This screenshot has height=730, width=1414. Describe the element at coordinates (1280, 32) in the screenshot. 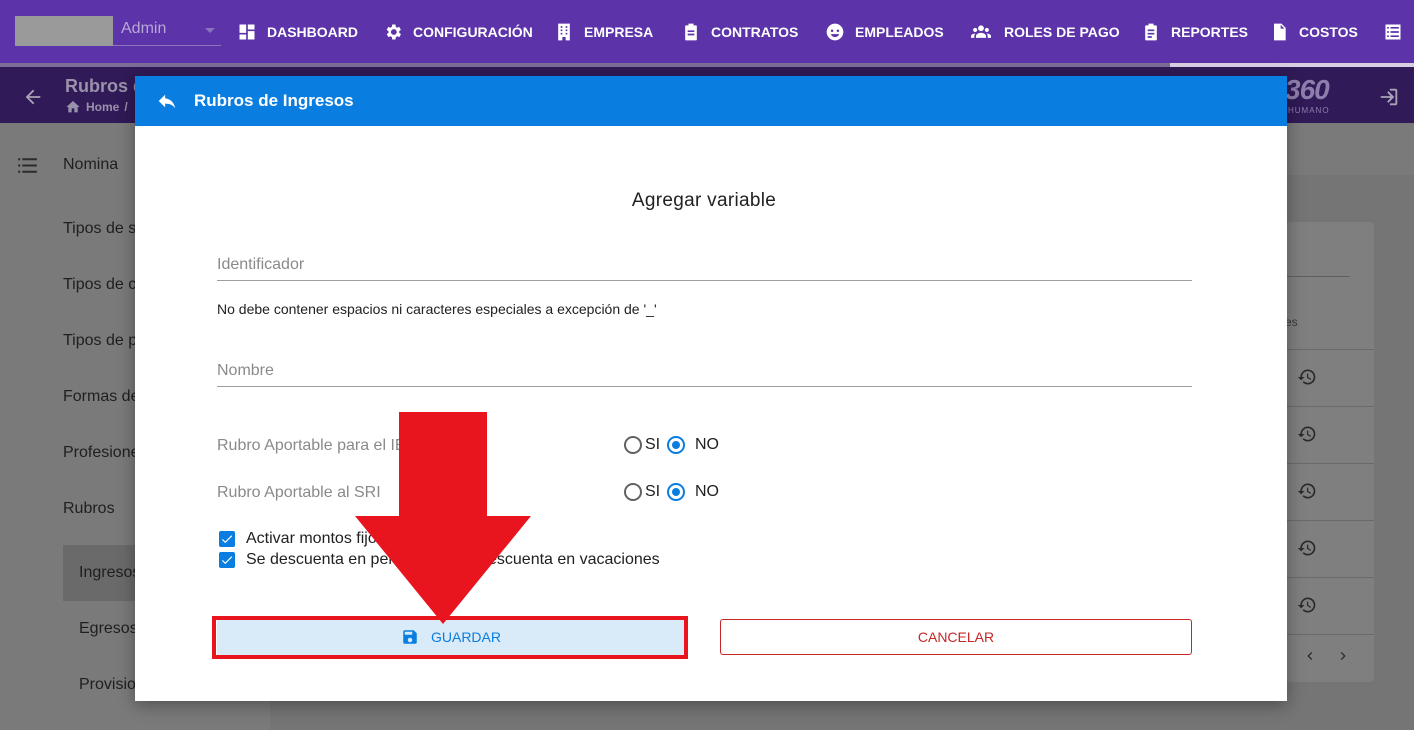

I see `file-dollar-icon` at that location.